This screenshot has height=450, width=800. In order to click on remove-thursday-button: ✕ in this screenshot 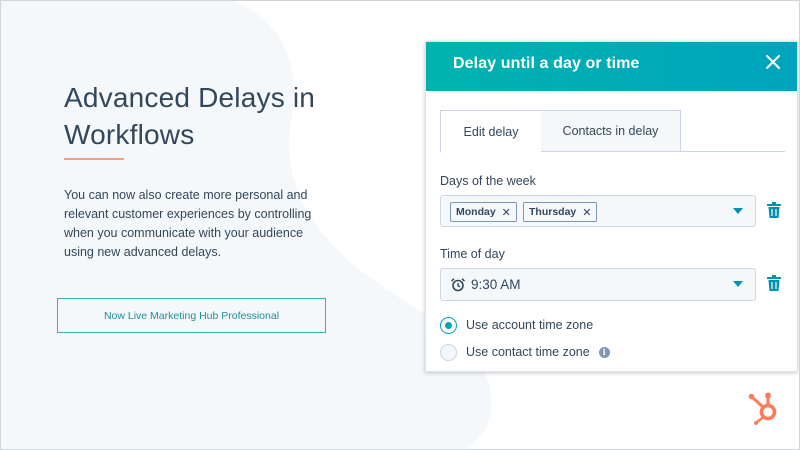, I will do `click(586, 212)`.